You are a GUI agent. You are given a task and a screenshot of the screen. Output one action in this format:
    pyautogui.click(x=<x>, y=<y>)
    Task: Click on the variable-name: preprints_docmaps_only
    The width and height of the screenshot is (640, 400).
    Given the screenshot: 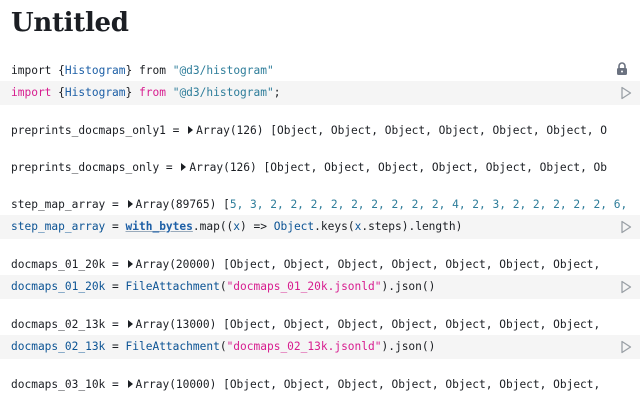 What is the action you would take?
    pyautogui.click(x=85, y=167)
    